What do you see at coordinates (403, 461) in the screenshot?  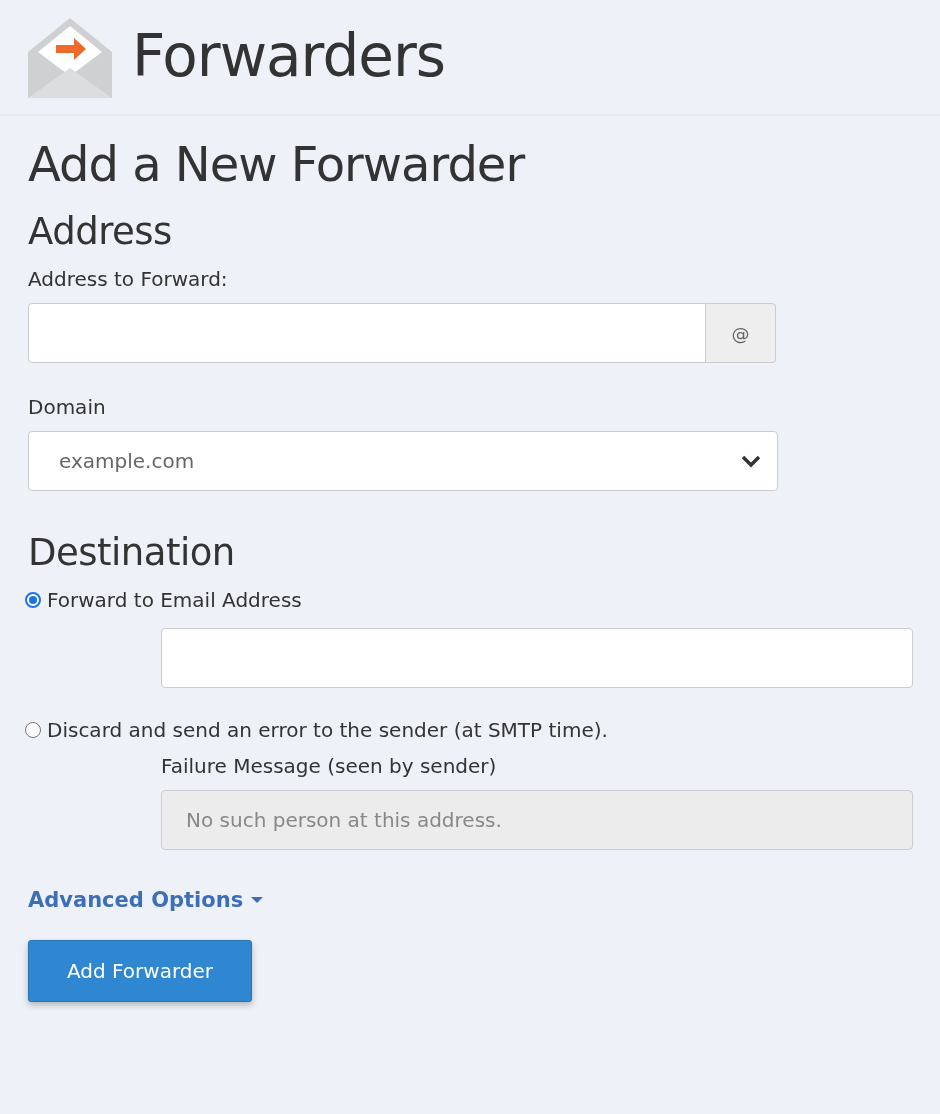 I see `domain-select: example.com` at bounding box center [403, 461].